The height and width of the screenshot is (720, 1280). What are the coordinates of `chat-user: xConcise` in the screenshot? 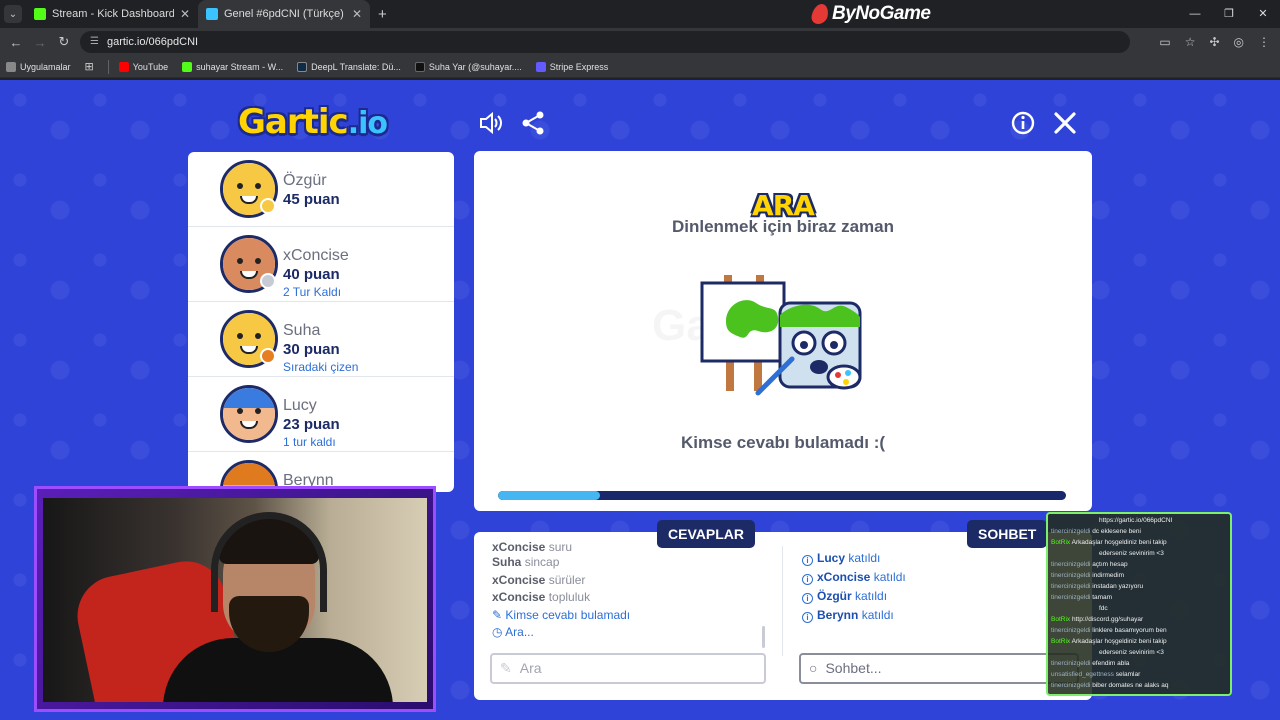 It's located at (844, 577).